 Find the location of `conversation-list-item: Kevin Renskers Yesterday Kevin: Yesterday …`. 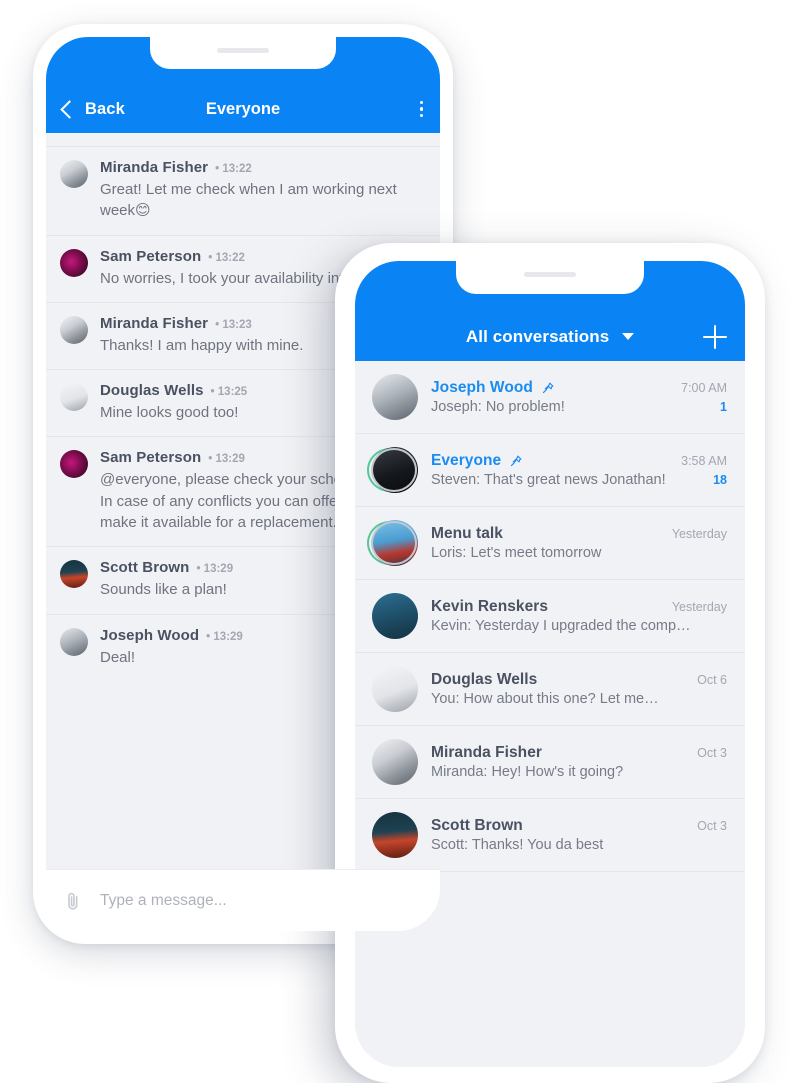

conversation-list-item: Kevin Renskers Yesterday Kevin: Yesterday … is located at coordinates (550, 616).